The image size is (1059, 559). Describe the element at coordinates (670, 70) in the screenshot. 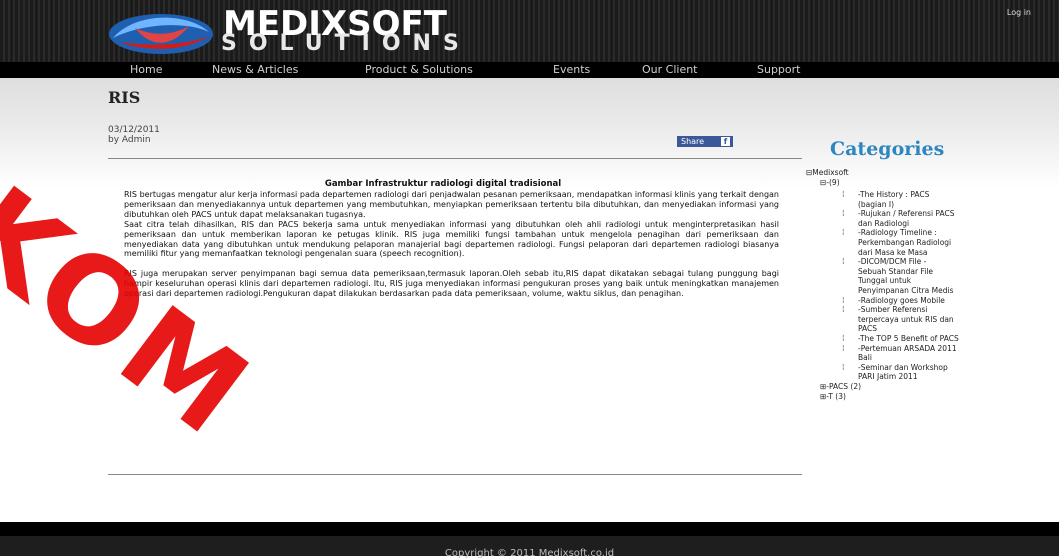

I see `nav-item-our-client: Our Client` at that location.